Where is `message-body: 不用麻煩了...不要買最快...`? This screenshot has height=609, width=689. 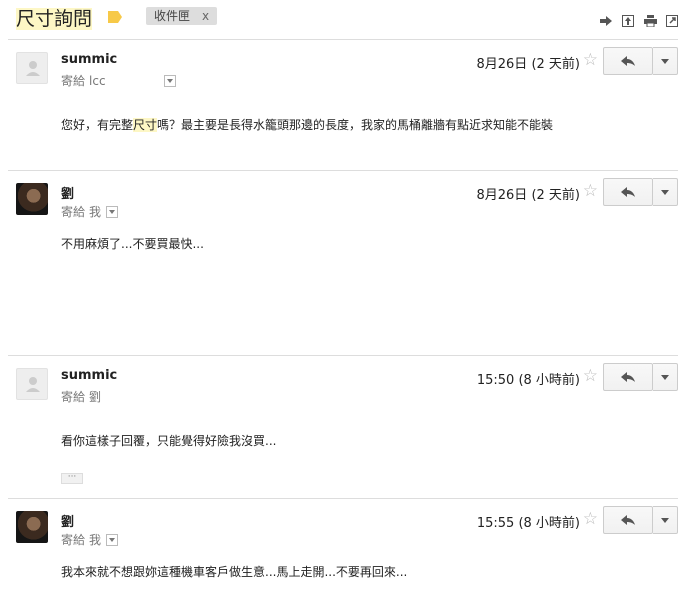 message-body: 不用麻煩了...不要買最快... is located at coordinates (132, 244).